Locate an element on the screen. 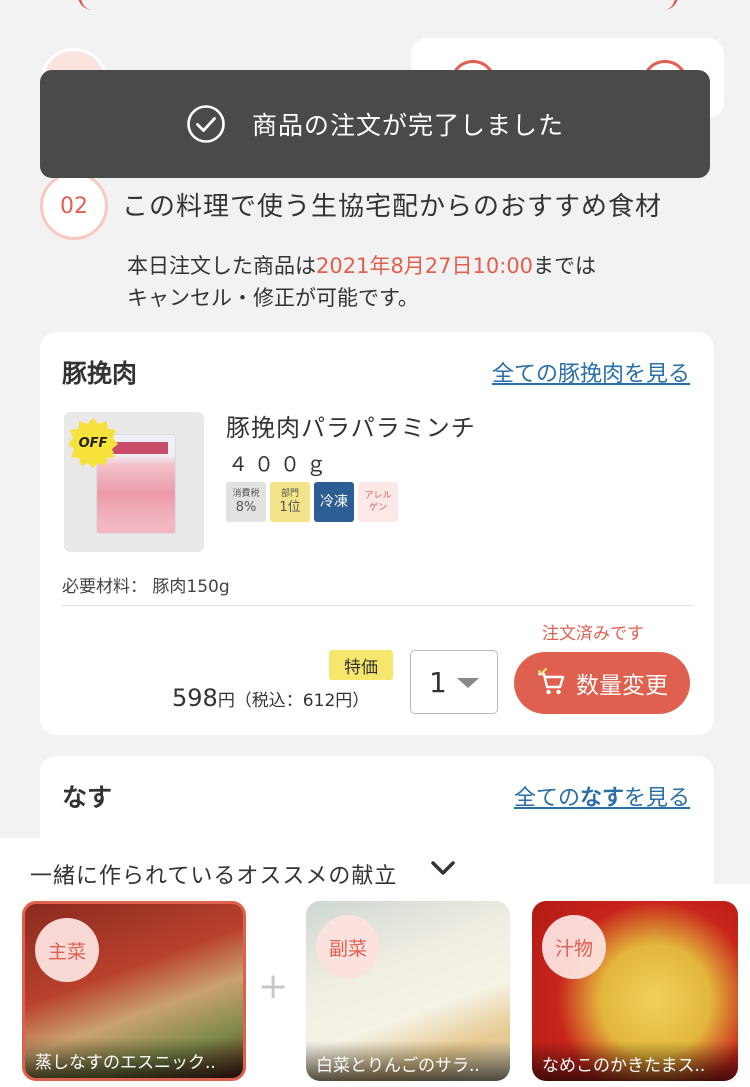 This screenshot has width=750, height=1087. price: 598円（税込：612円） is located at coordinates (270, 698).